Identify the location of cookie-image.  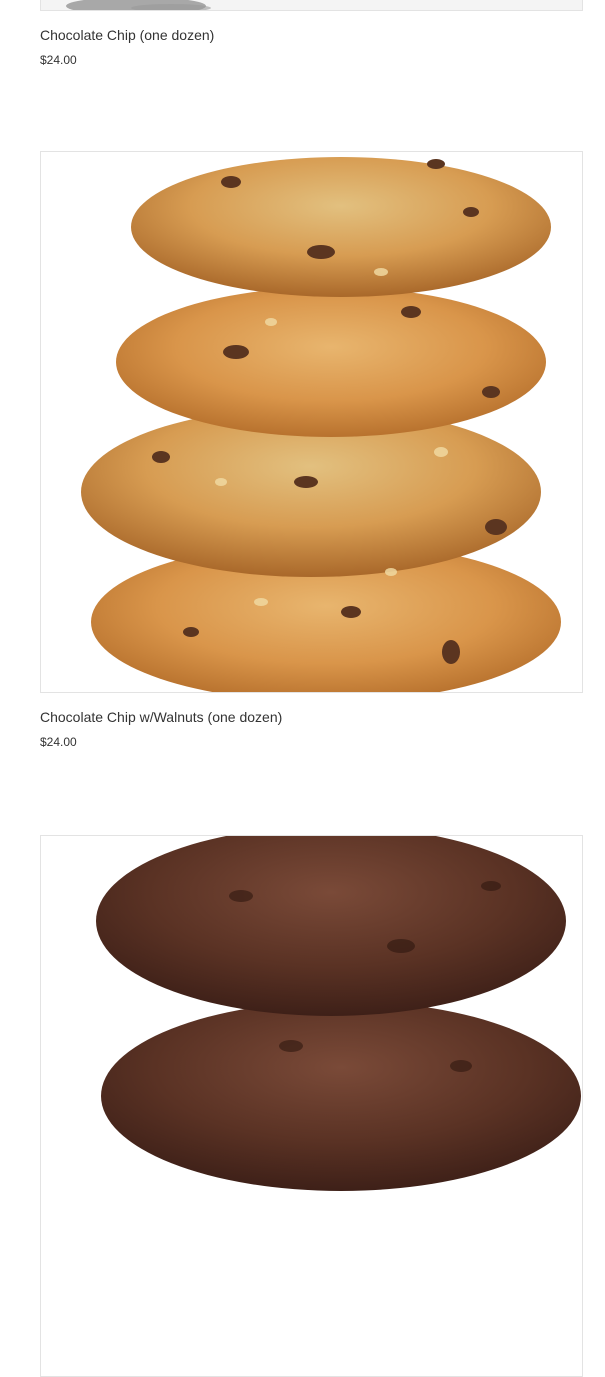
(311, 5).